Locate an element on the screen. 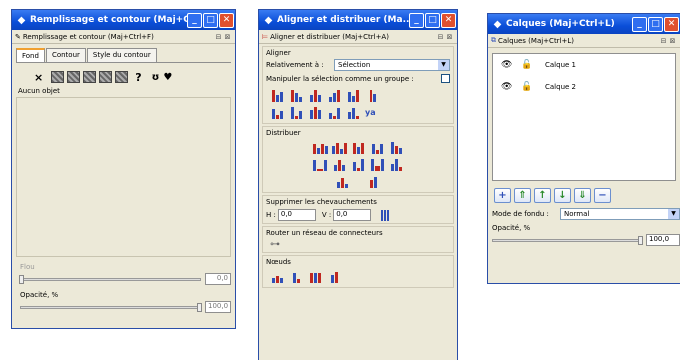 This screenshot has height=360, width=680. align-right-edges-icon is located at coordinates (334, 95).